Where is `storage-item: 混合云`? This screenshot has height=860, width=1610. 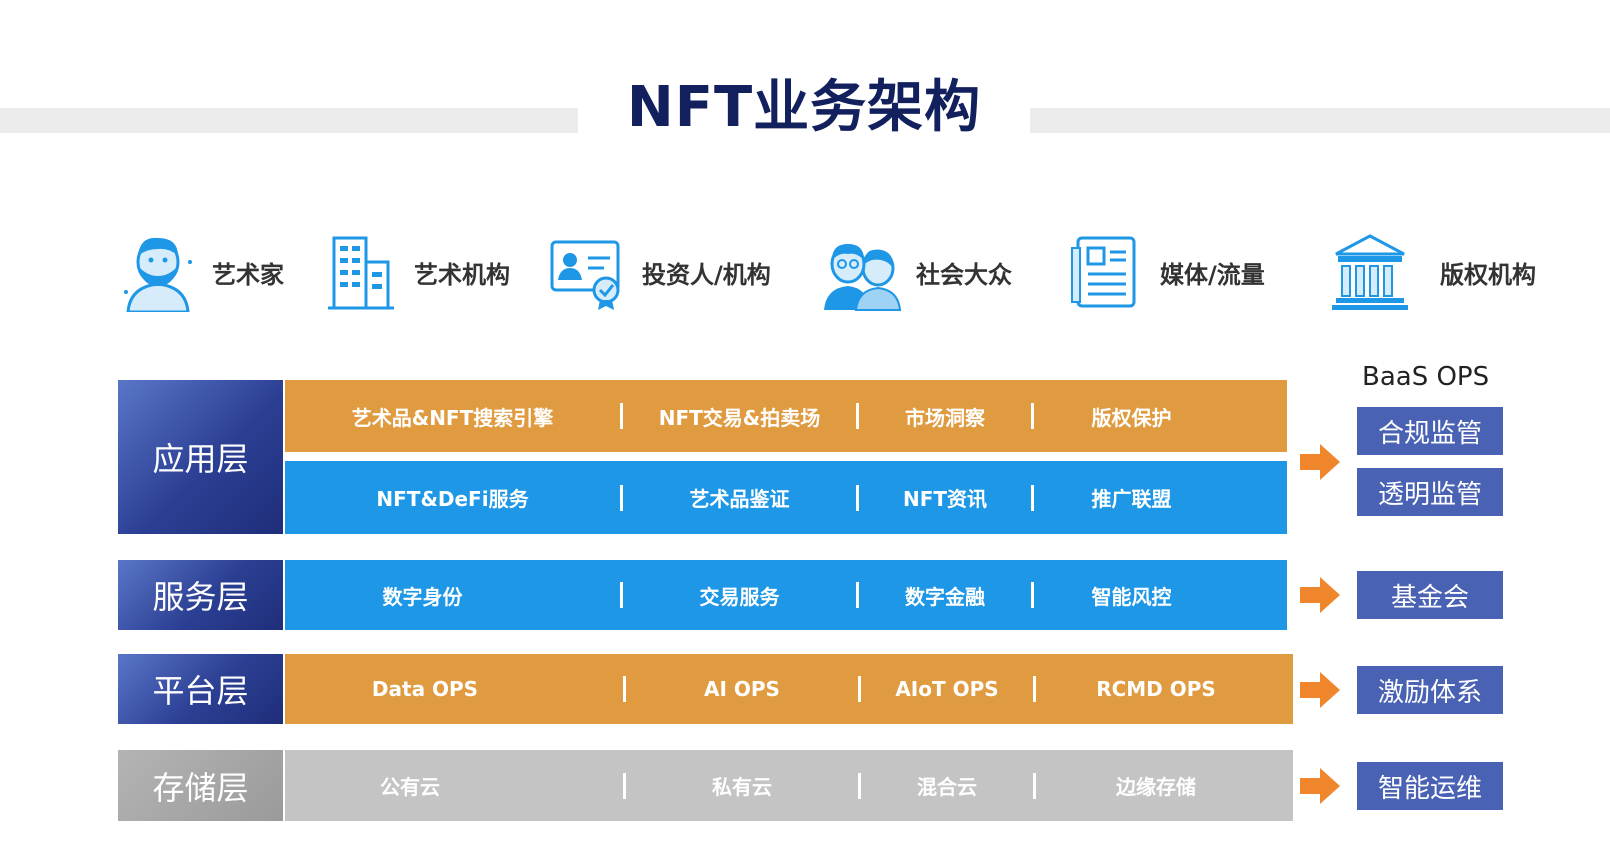
storage-item: 混合云 is located at coordinates (947, 787).